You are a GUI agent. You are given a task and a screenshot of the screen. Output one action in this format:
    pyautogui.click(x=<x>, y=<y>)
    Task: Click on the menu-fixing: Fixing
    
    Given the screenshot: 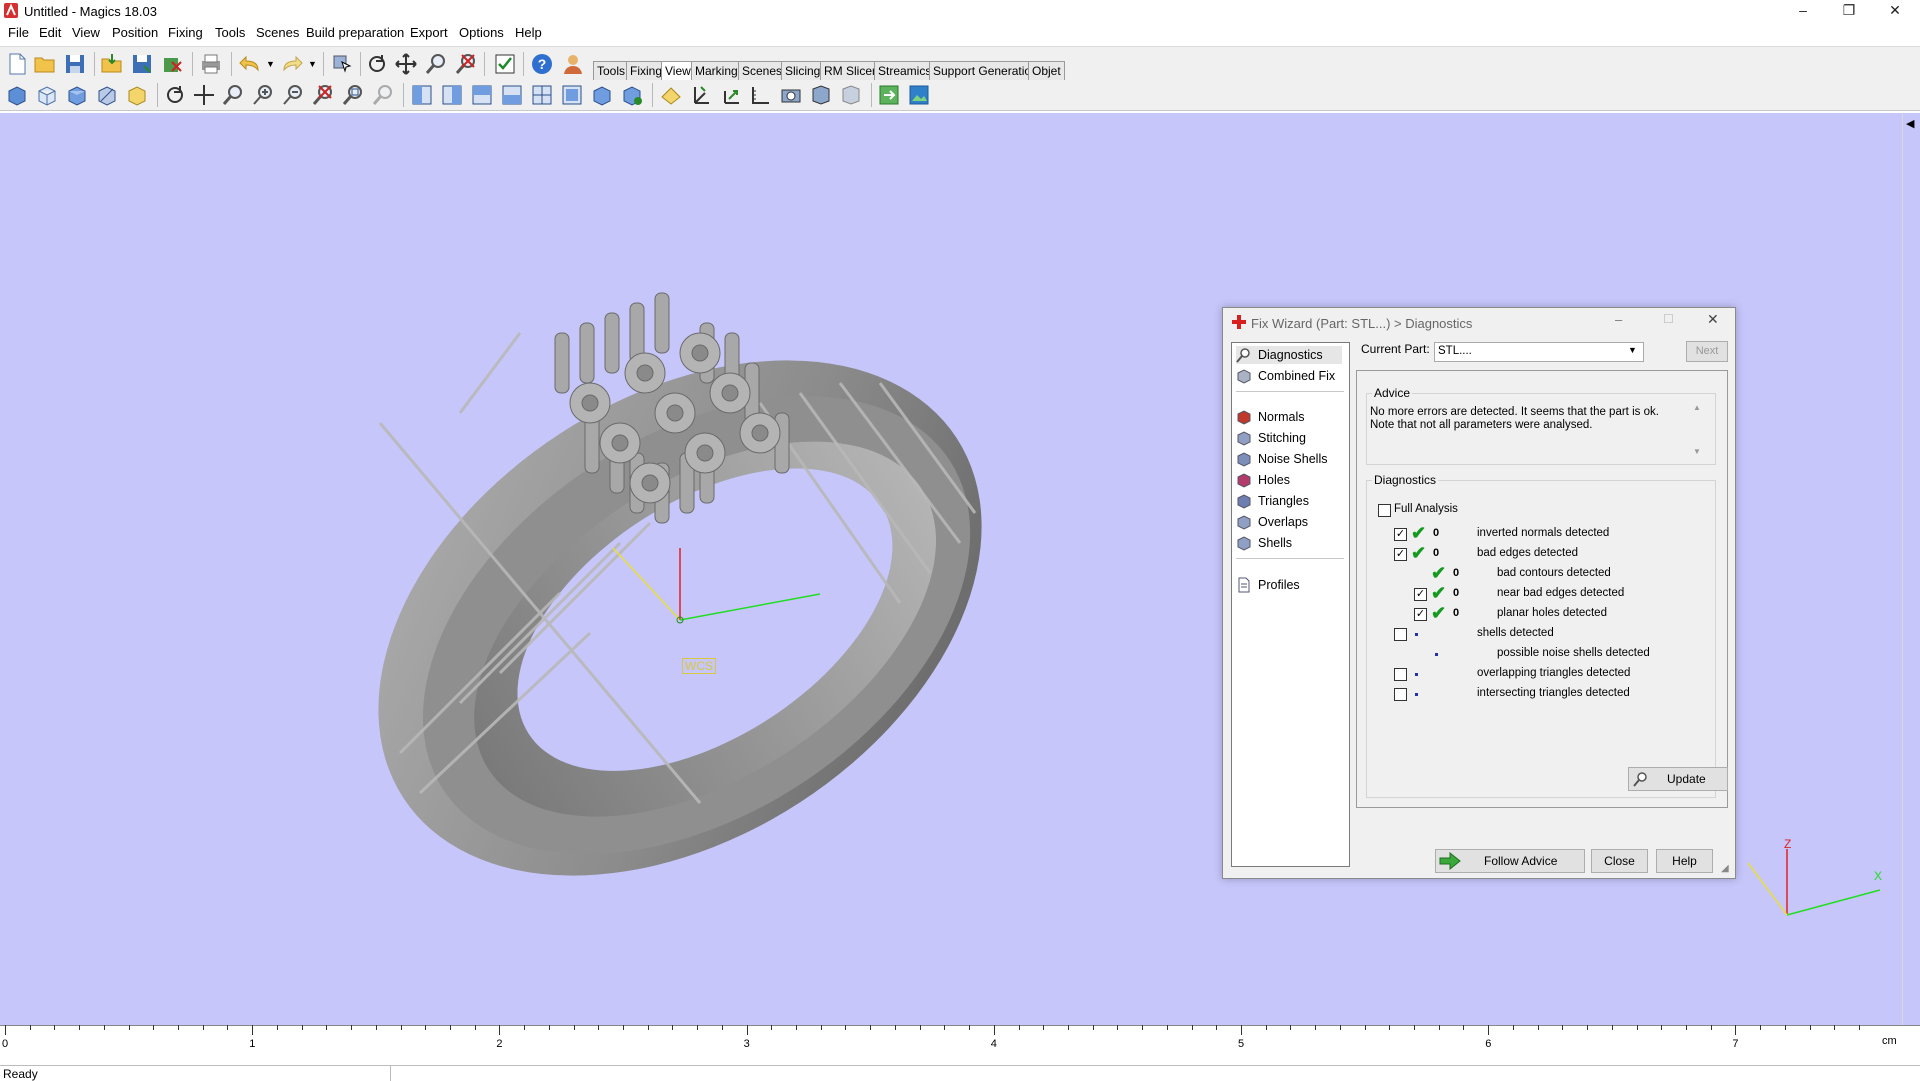 What is the action you would take?
    pyautogui.click(x=185, y=32)
    